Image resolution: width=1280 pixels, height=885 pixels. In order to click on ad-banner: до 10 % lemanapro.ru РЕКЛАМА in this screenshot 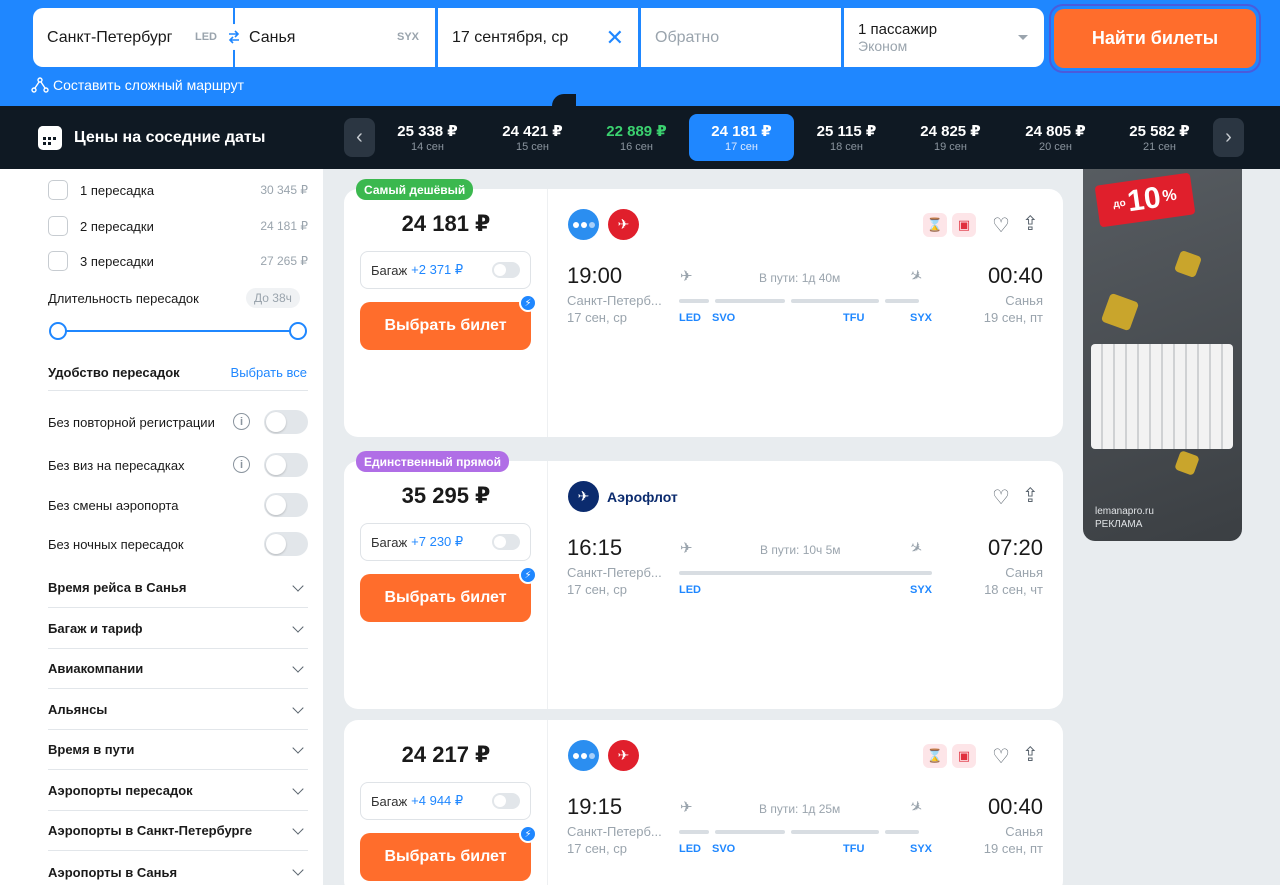, I will do `click(1162, 355)`.